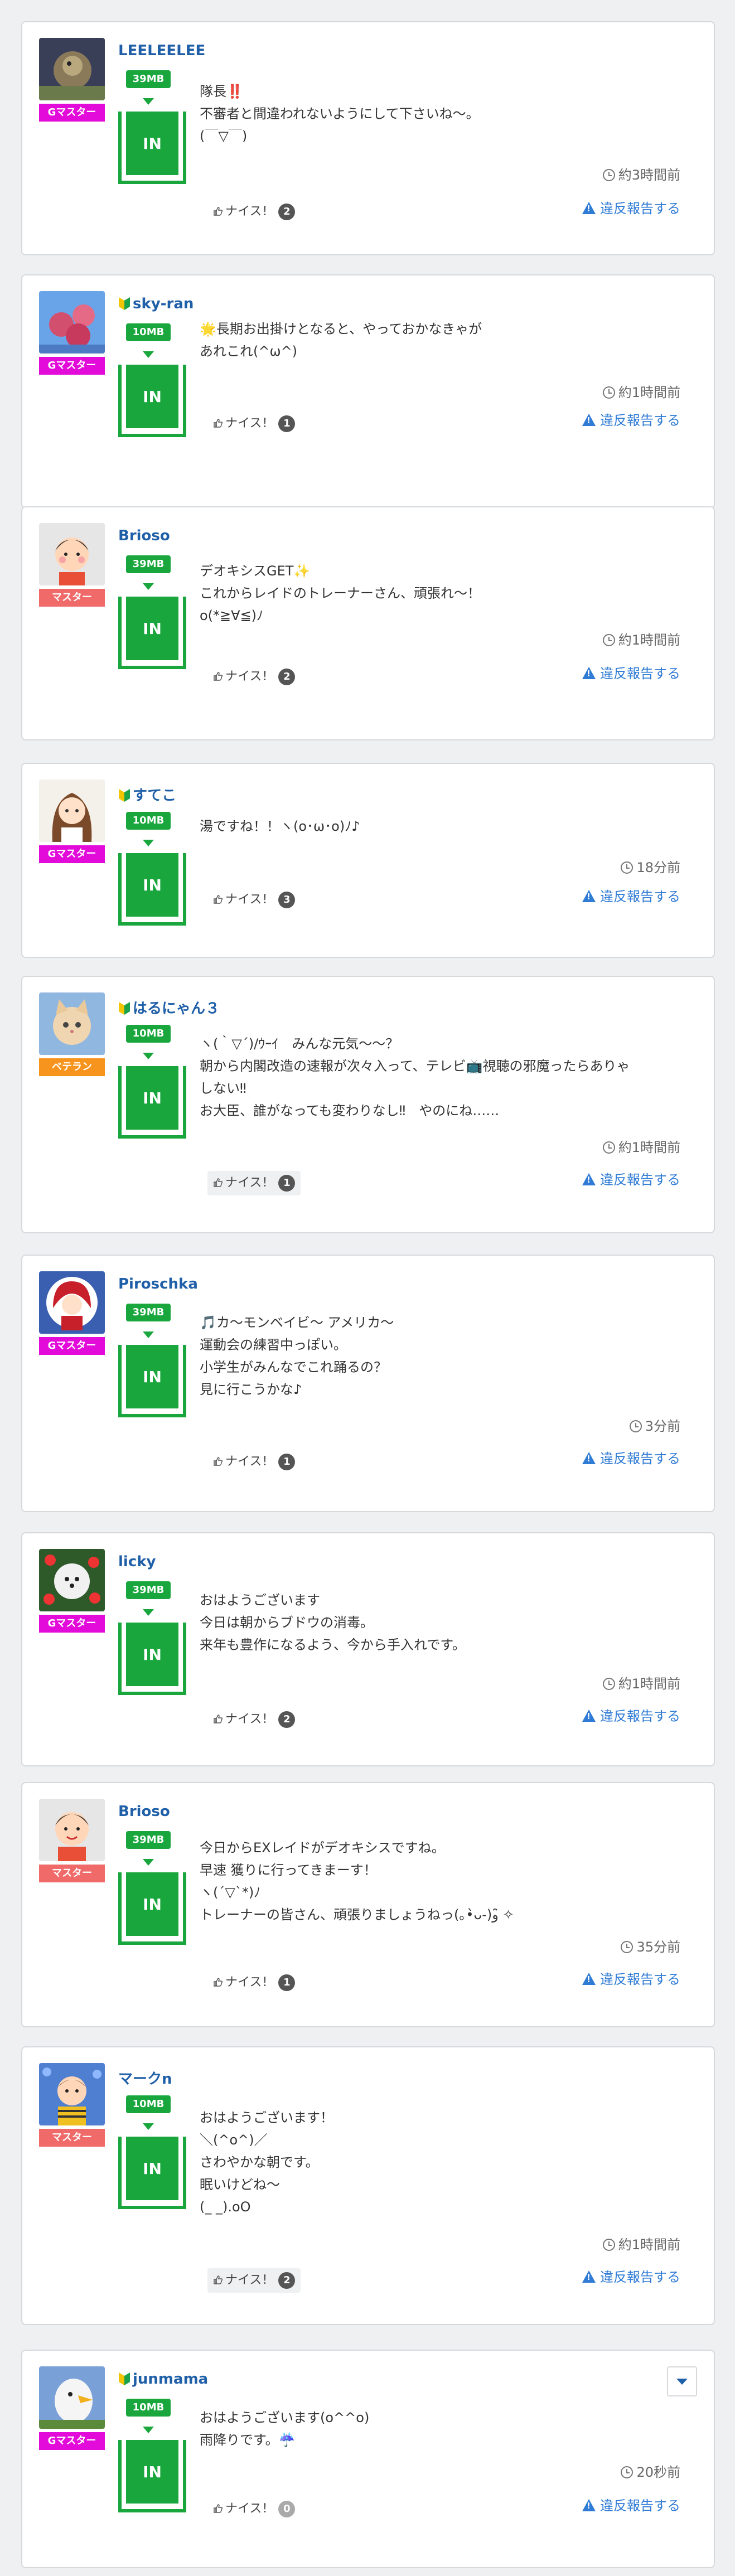 This screenshot has height=2576, width=735. What do you see at coordinates (609, 1147) in the screenshot?
I see `clock-icon` at bounding box center [609, 1147].